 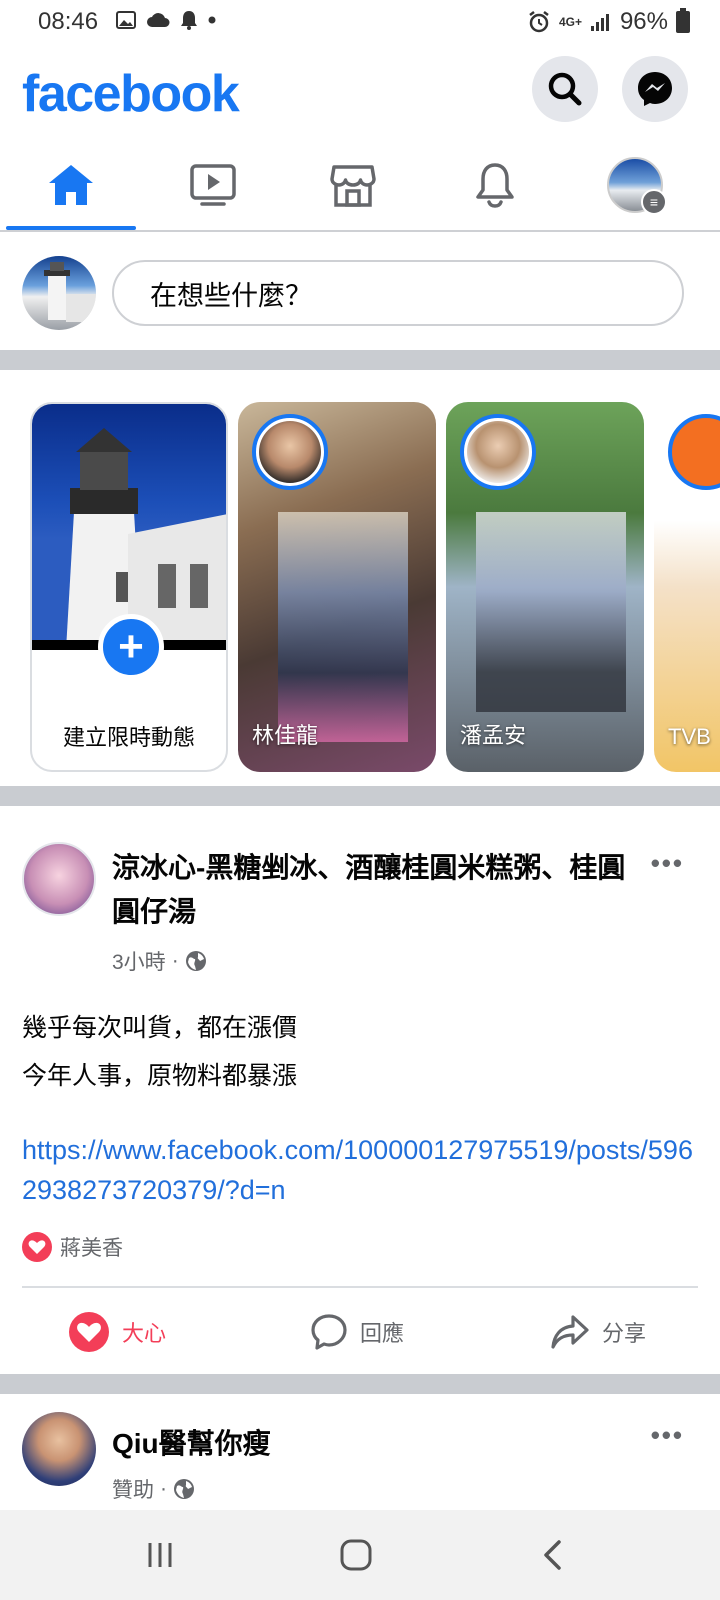 I want to click on story-name: 林佳龍, so click(x=285, y=735).